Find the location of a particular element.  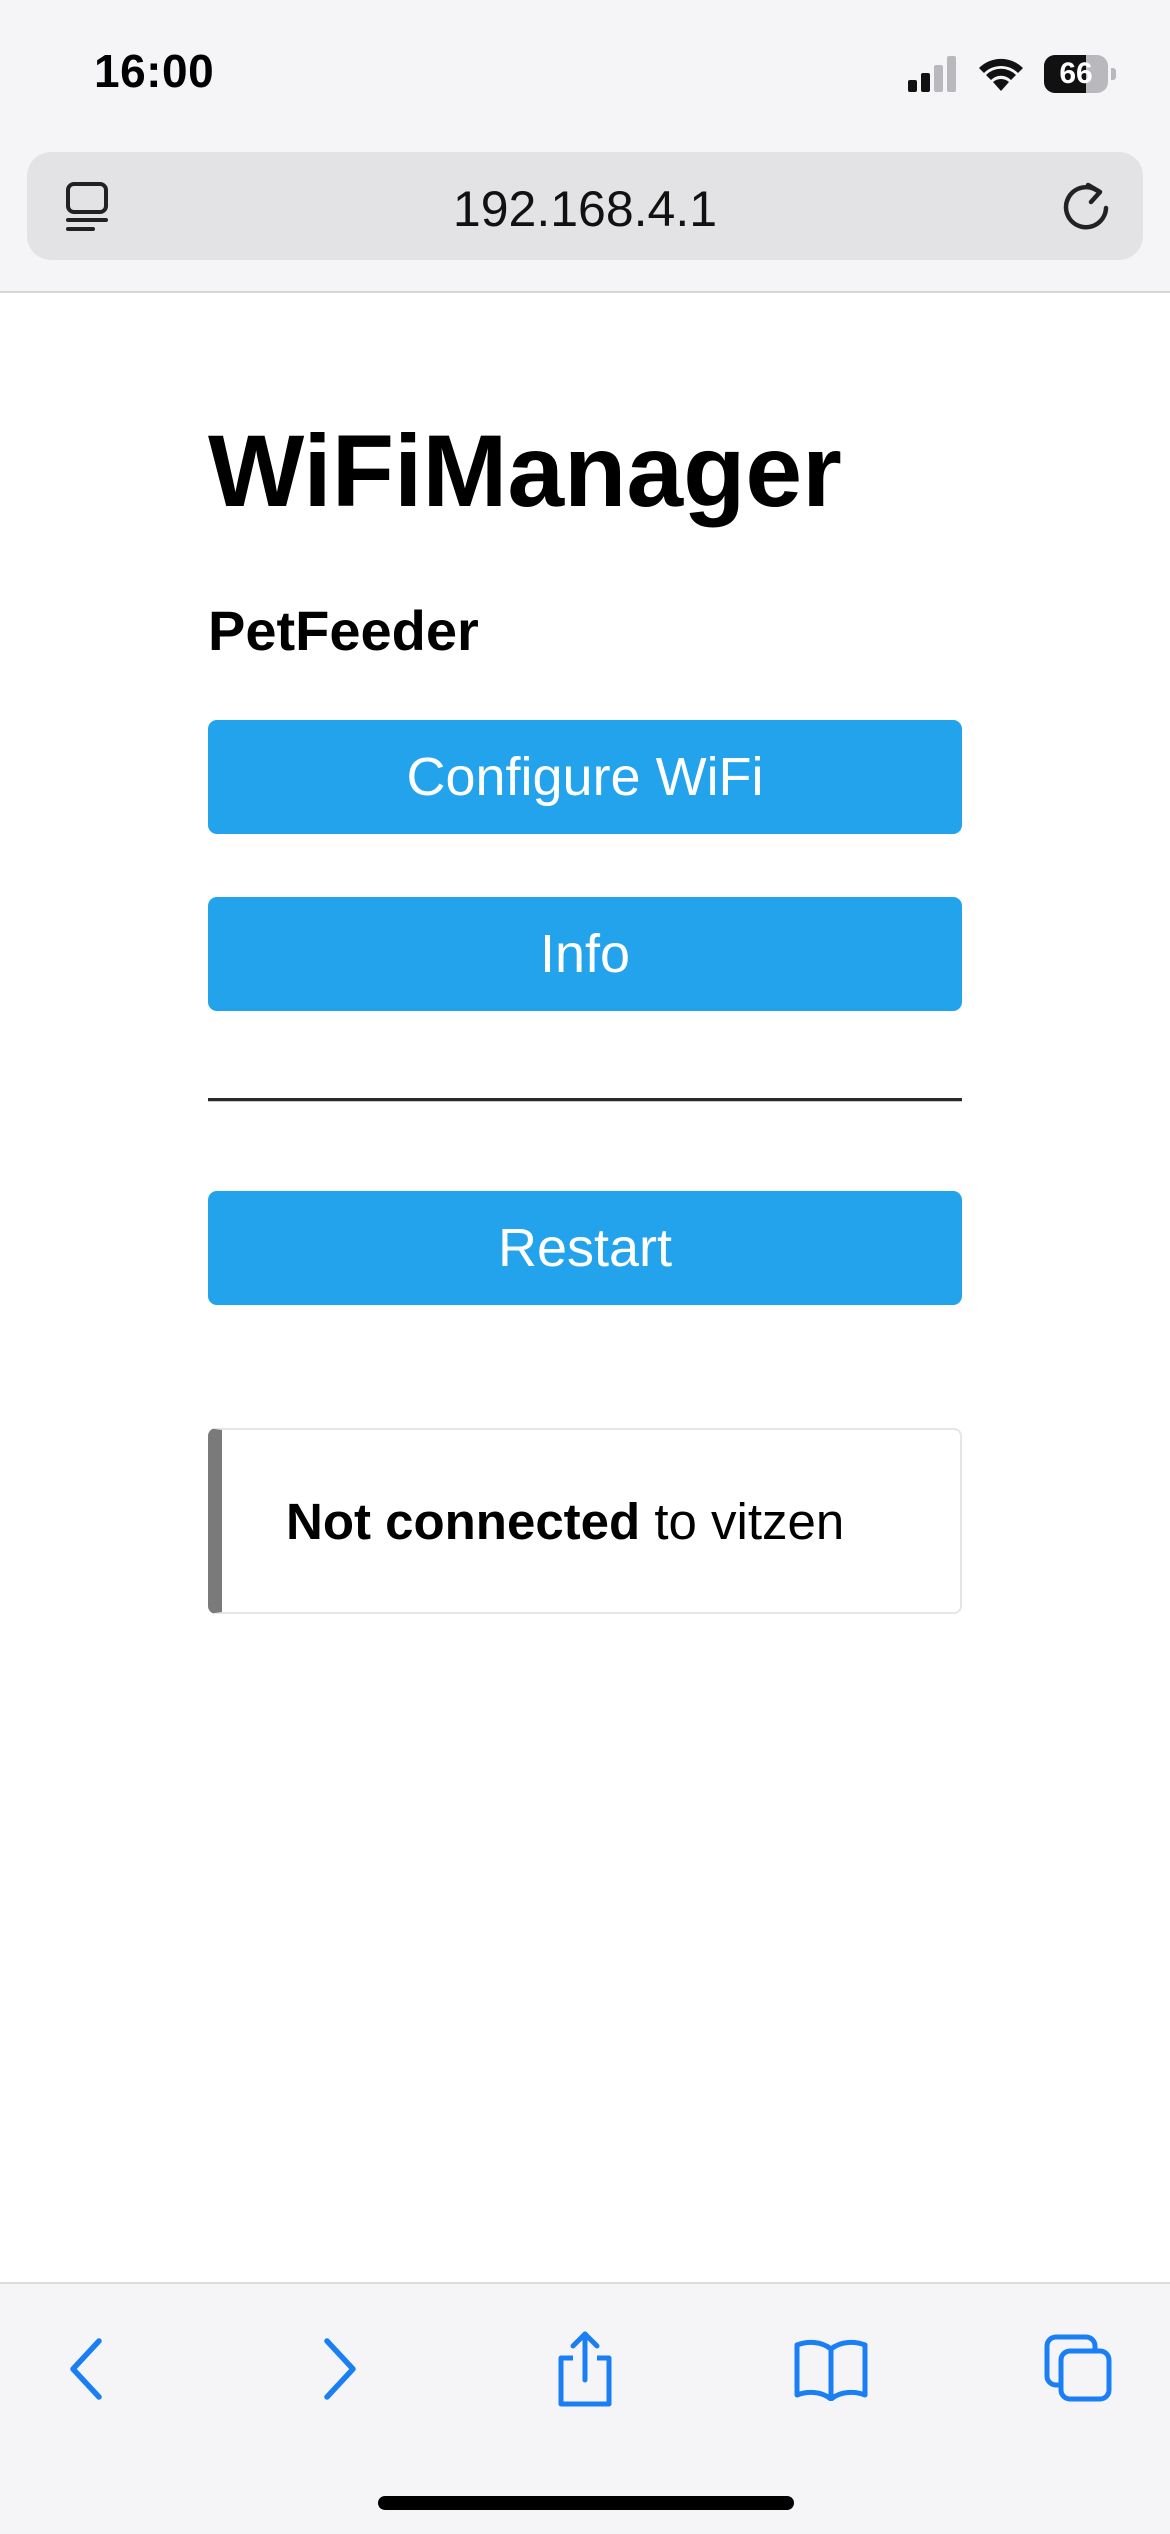

share-button is located at coordinates (585, 2369).